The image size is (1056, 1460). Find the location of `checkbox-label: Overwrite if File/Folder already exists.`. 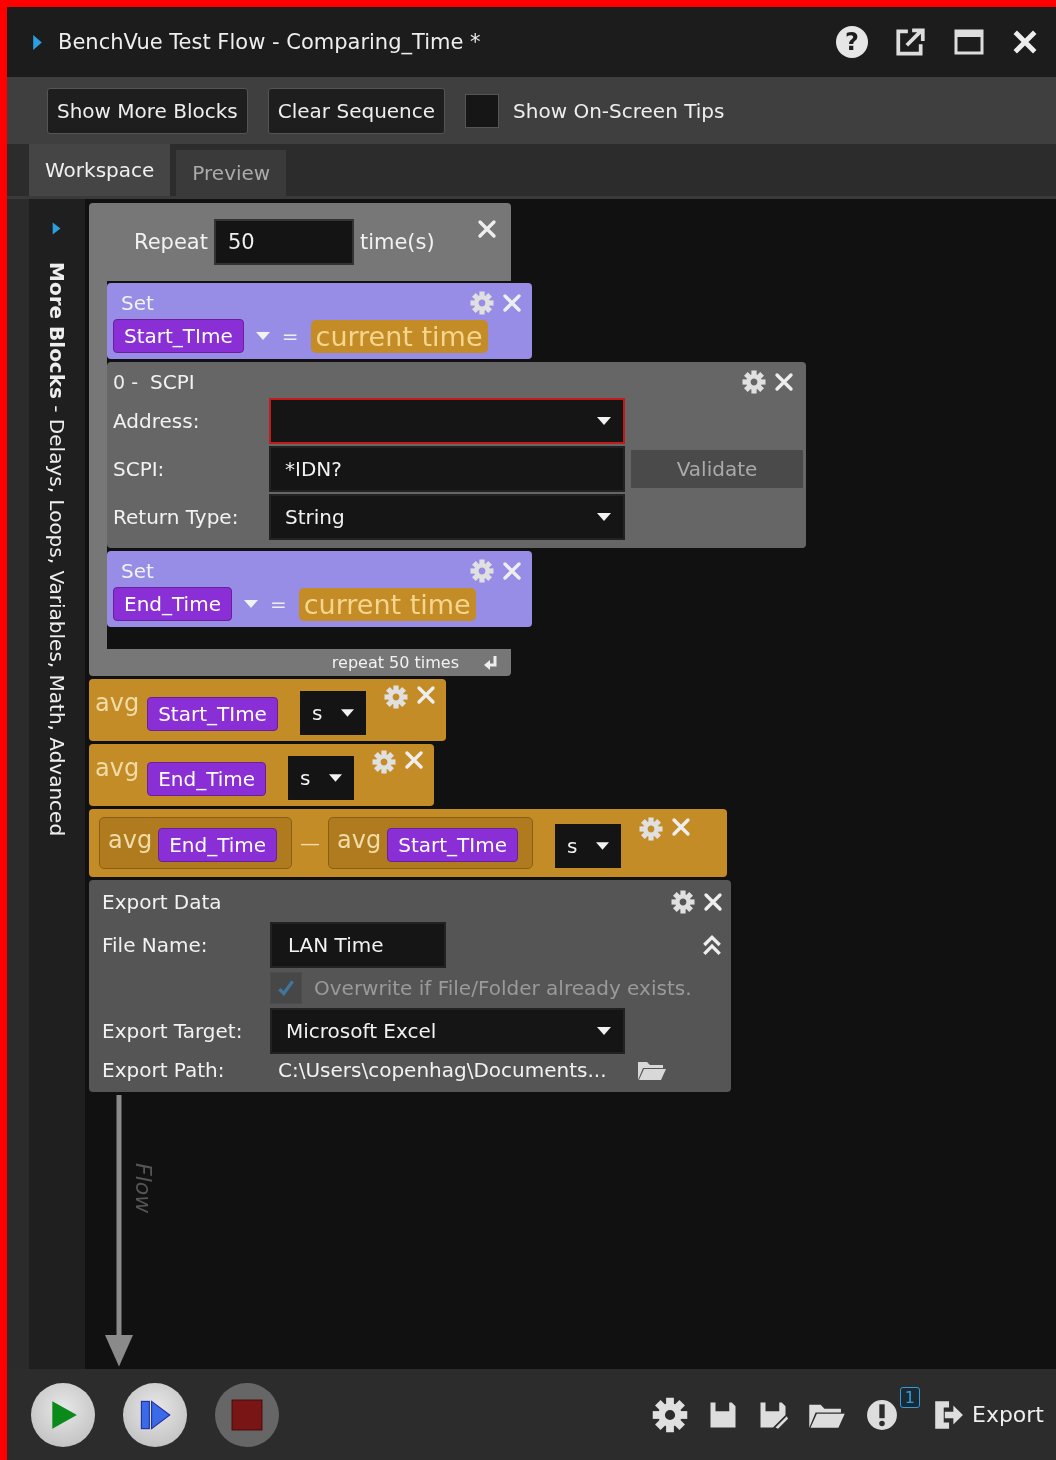

checkbox-label: Overwrite if File/Folder already exists. is located at coordinates (503, 988).